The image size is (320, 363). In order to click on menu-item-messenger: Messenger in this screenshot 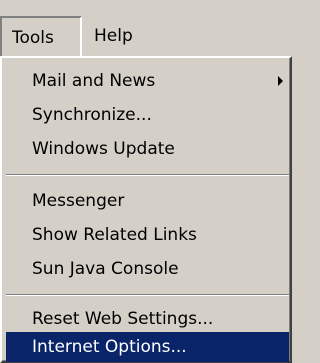, I will do `click(147, 201)`.